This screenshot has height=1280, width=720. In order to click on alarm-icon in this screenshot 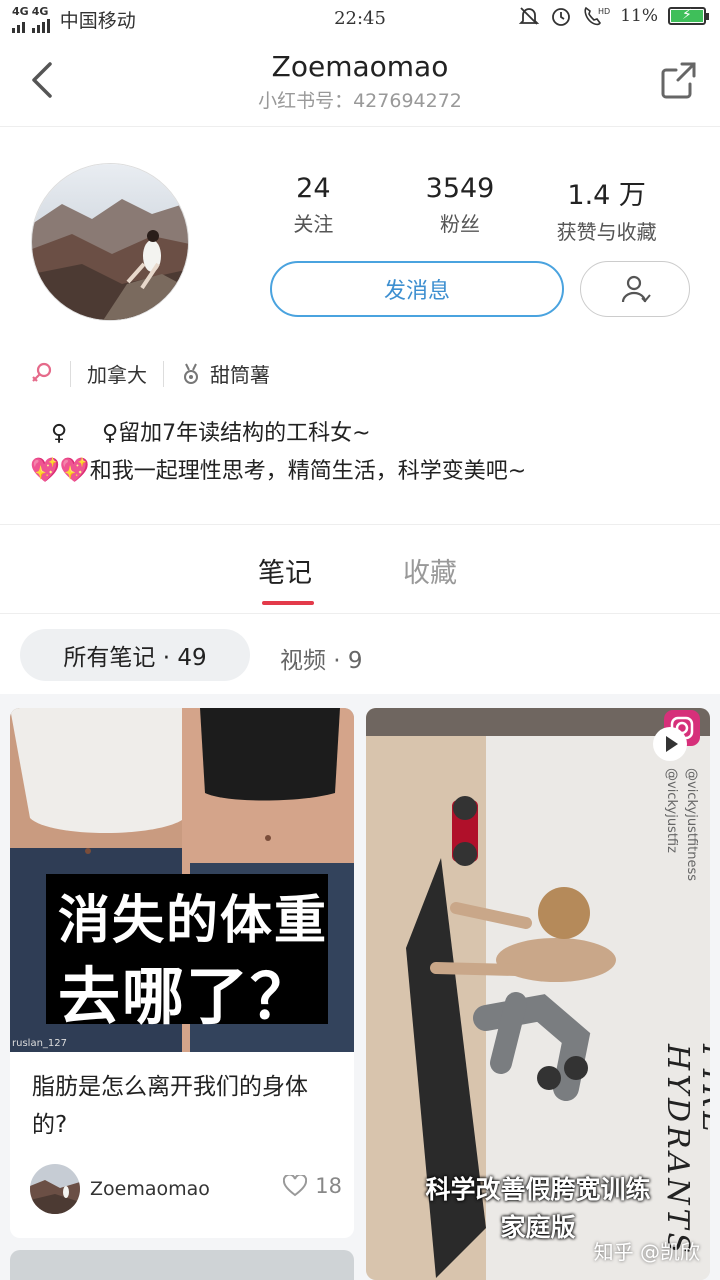, I will do `click(561, 17)`.